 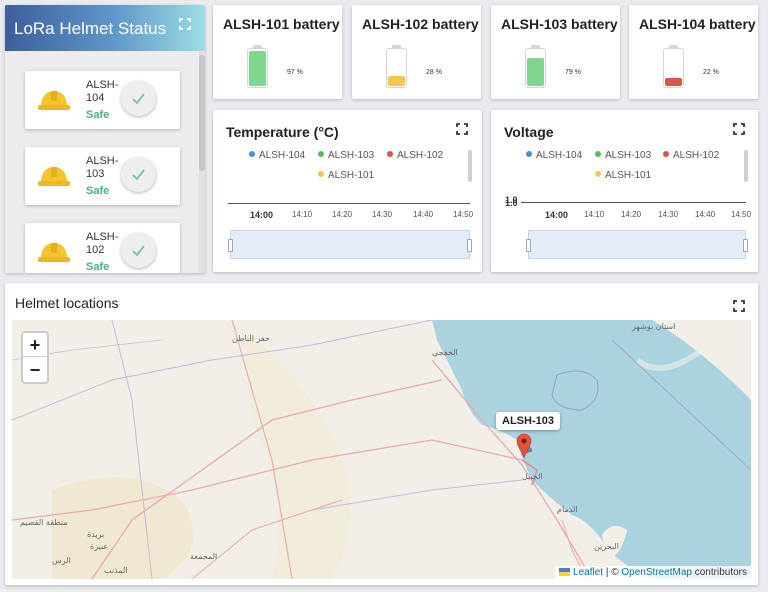 I want to click on map-title: Helmet locations, so click(x=67, y=303).